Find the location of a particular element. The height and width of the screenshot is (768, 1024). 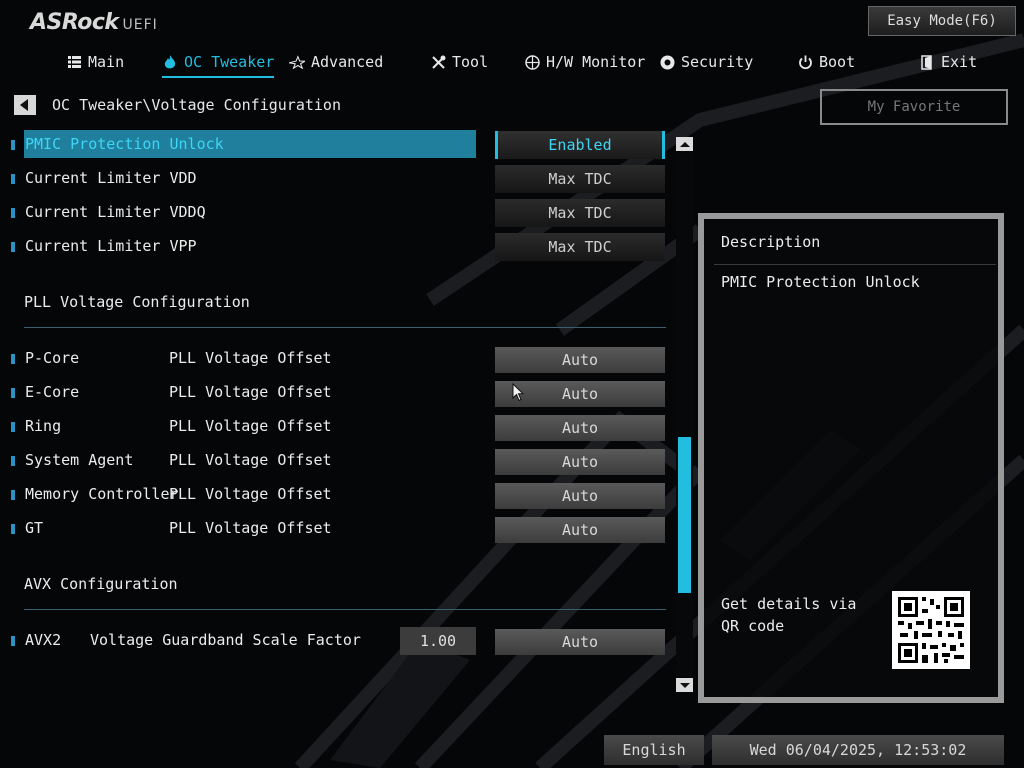

arrow-up-icon is located at coordinates (684, 144).